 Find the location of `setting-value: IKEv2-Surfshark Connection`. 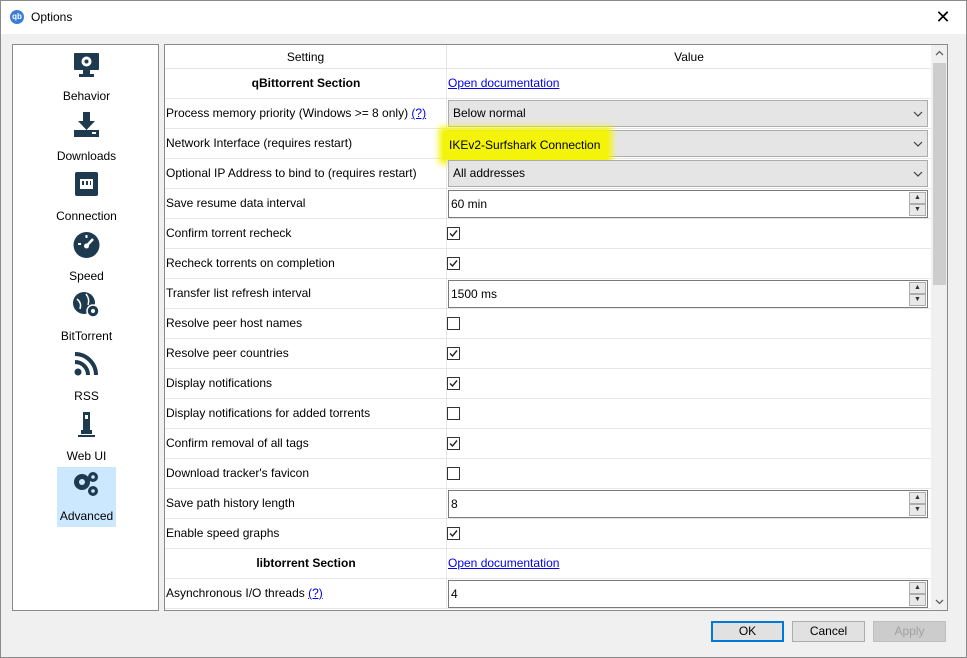

setting-value: IKEv2-Surfshark Connection is located at coordinates (687, 144).